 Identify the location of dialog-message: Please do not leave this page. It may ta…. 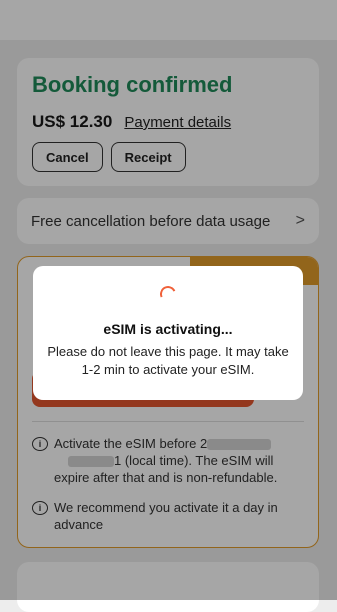
(168, 360).